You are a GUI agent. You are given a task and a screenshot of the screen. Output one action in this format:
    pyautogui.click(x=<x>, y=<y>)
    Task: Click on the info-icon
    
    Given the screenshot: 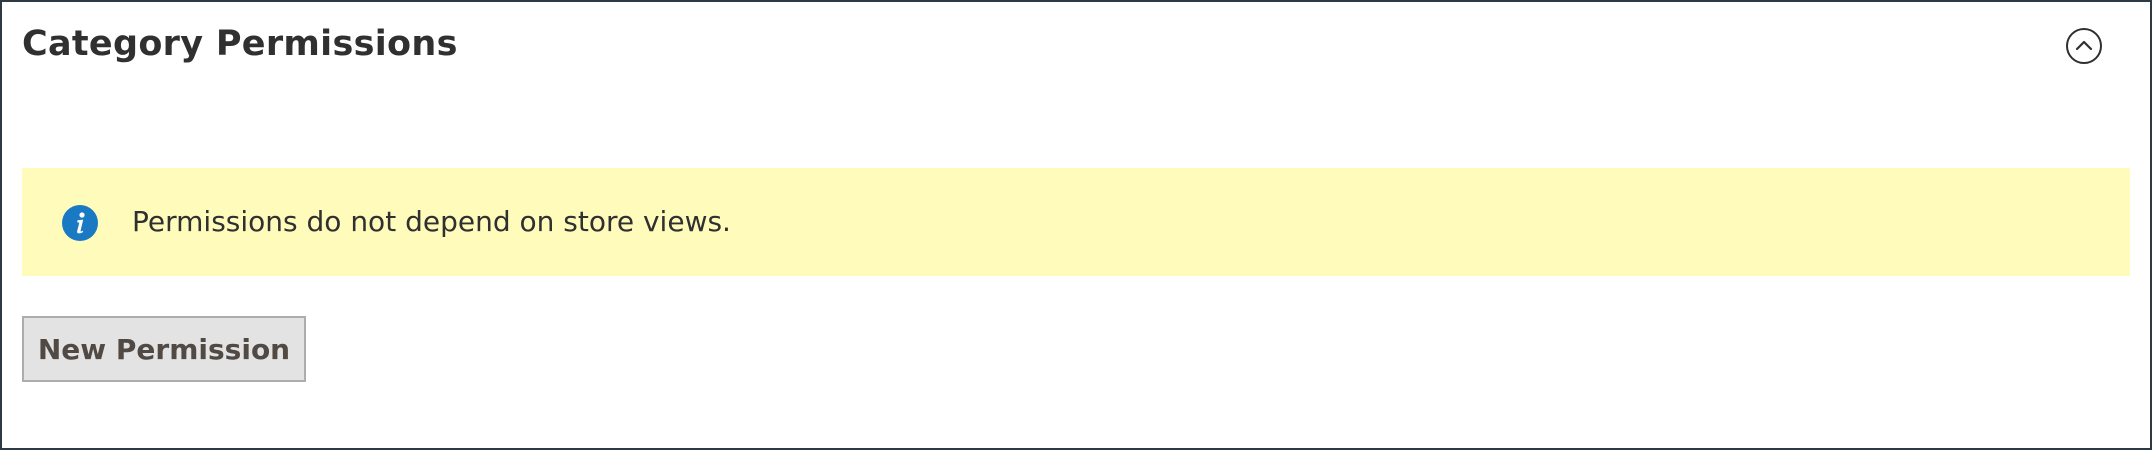 What is the action you would take?
    pyautogui.click(x=80, y=223)
    